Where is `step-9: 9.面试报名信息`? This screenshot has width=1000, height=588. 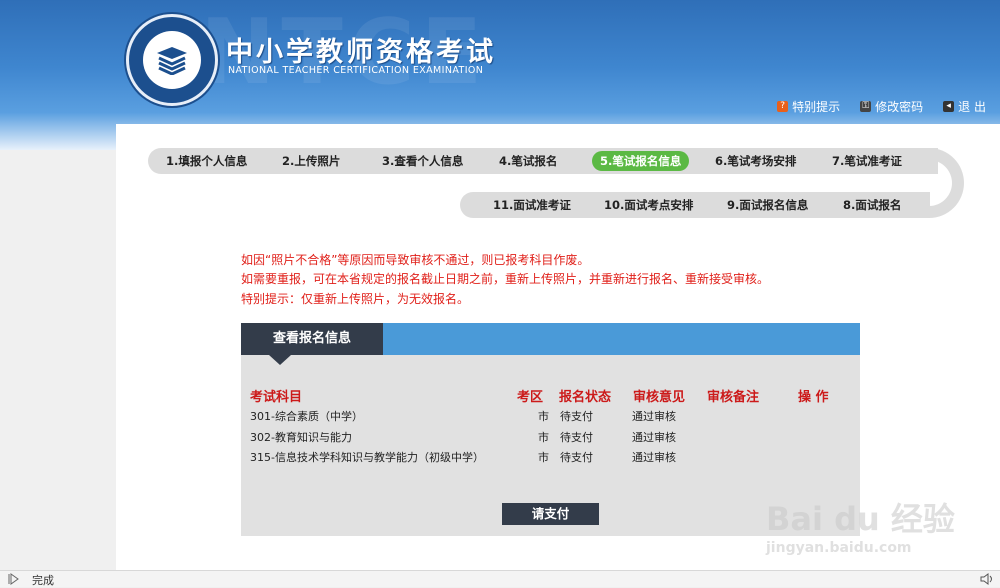 step-9: 9.面试报名信息 is located at coordinates (767, 205).